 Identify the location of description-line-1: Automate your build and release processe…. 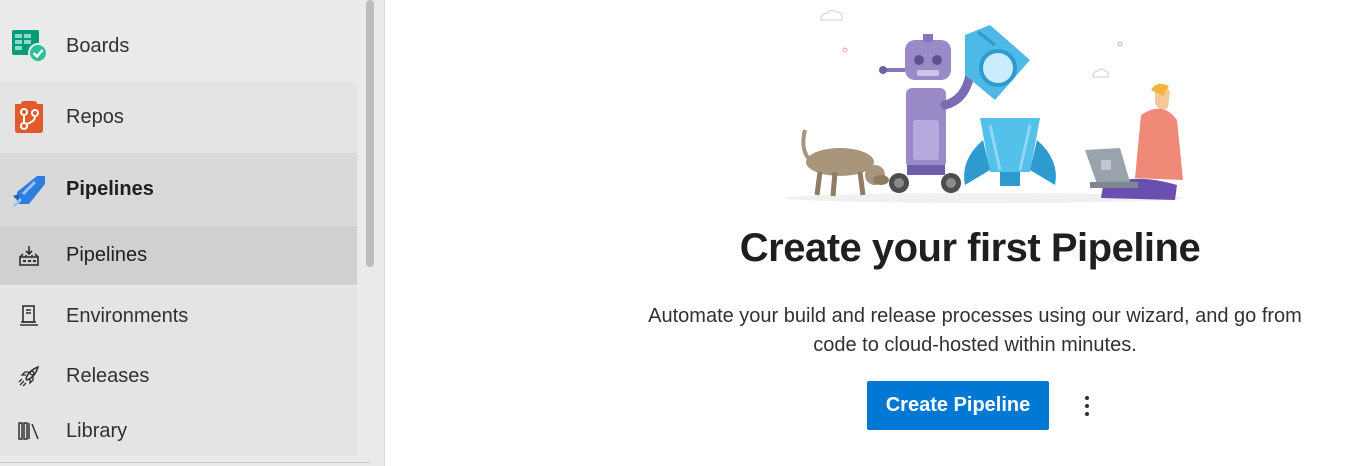
(975, 316).